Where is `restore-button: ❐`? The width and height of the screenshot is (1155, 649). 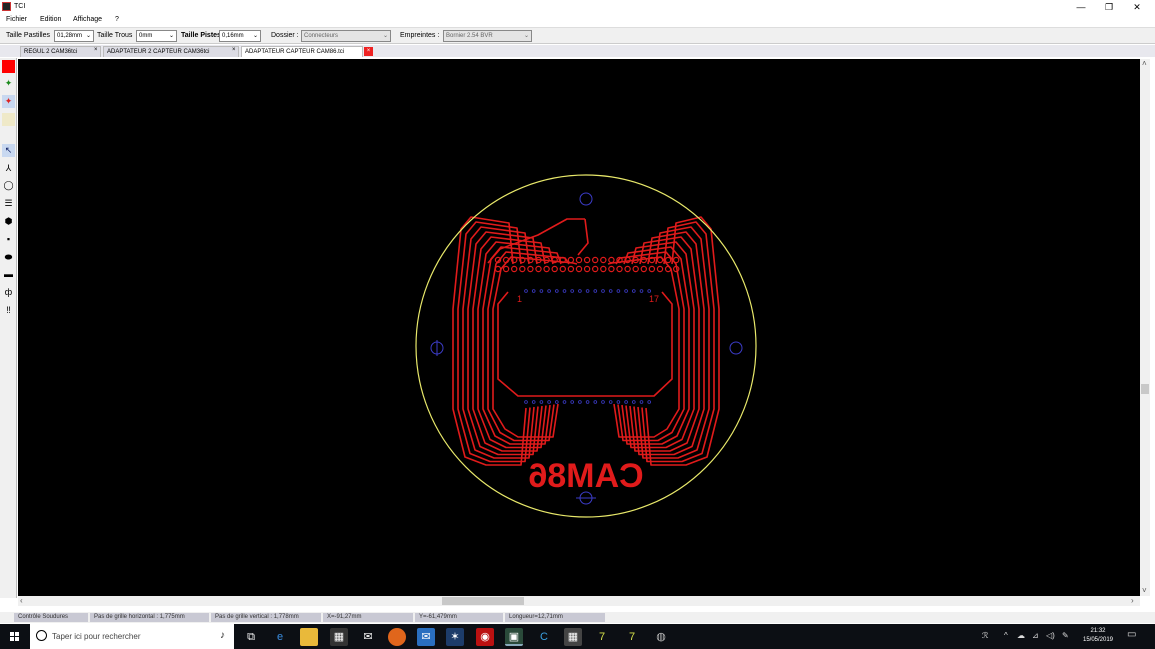
restore-button: ❐ is located at coordinates (1109, 7).